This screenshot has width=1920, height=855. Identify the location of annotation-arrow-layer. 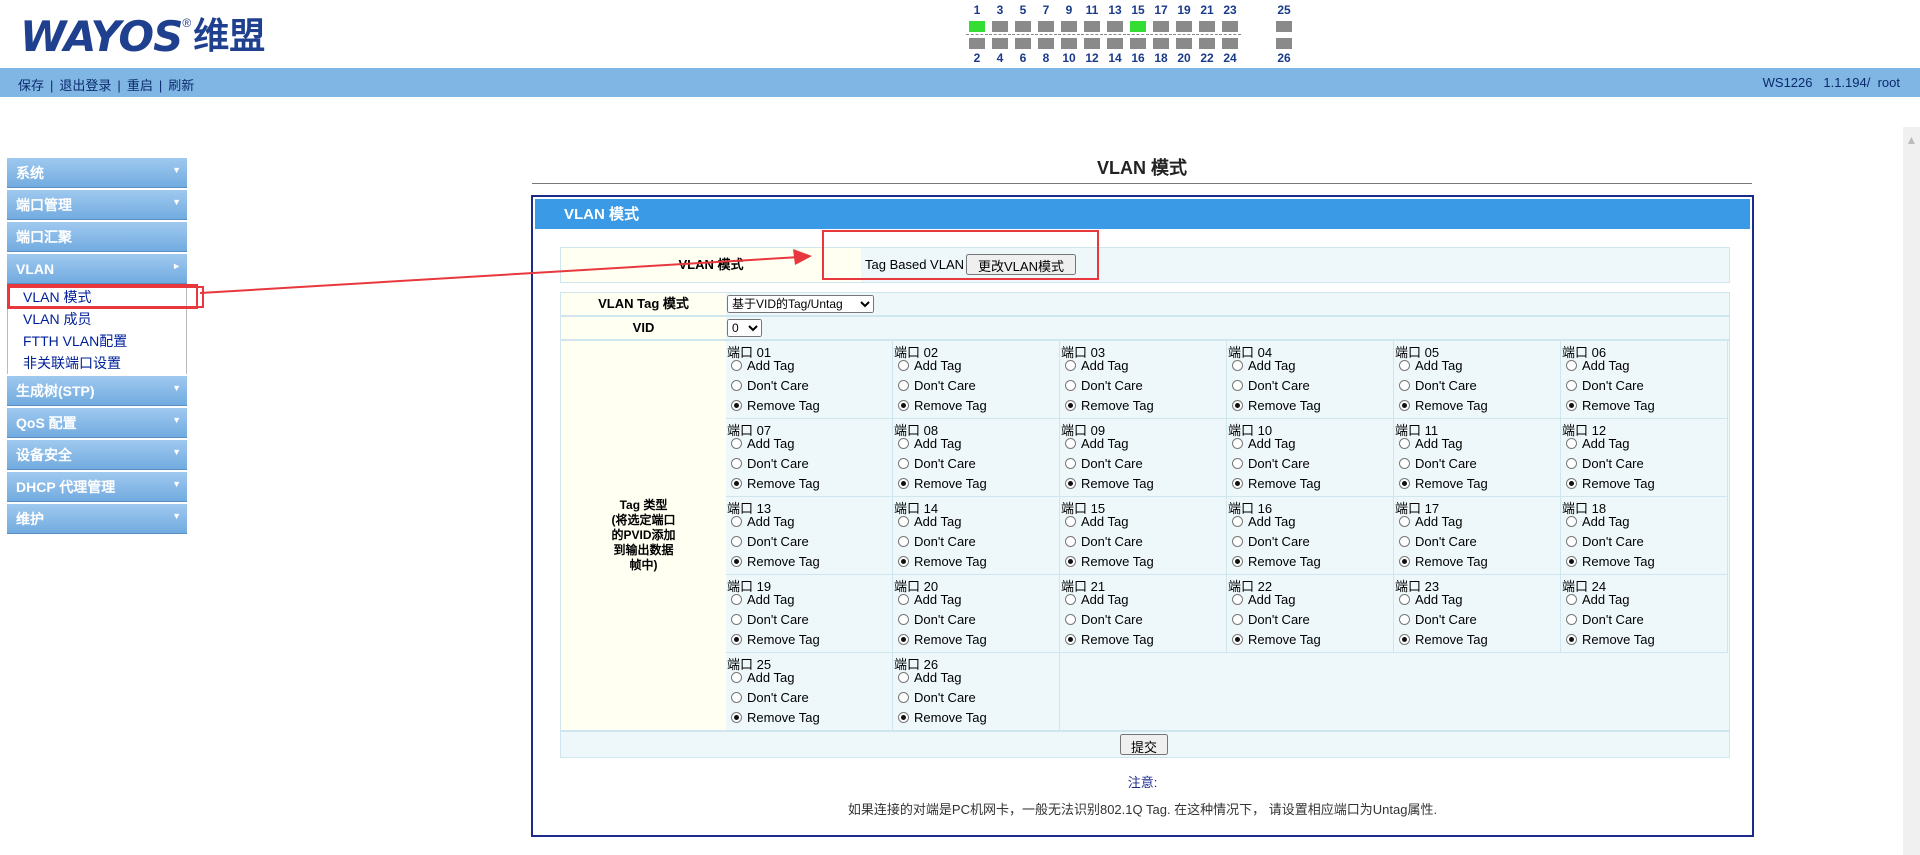
(505, 271).